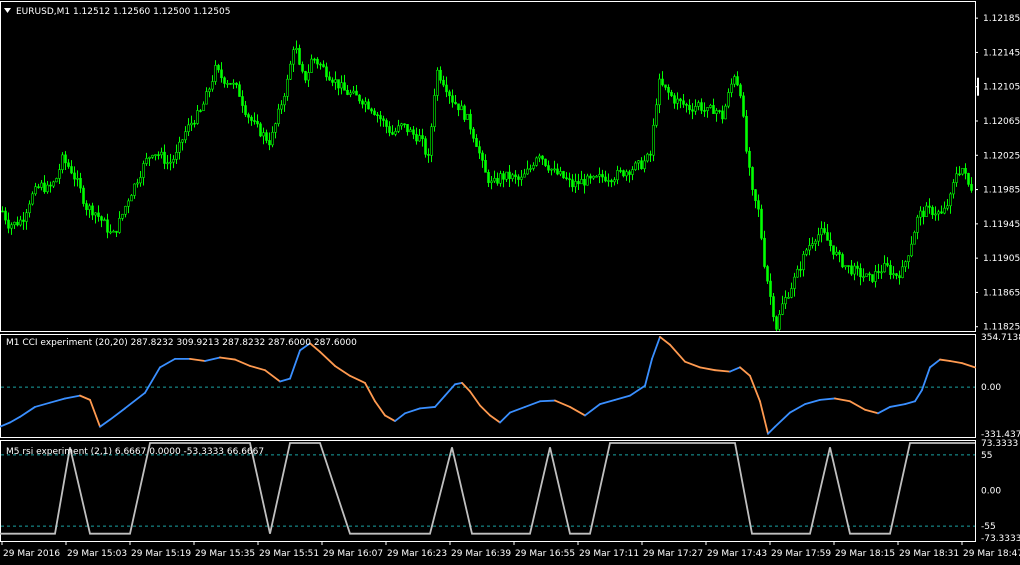 The width and height of the screenshot is (1020, 565). Describe the element at coordinates (1001, 19) in the screenshot. I see `price-tick-label: 1.12185` at that location.